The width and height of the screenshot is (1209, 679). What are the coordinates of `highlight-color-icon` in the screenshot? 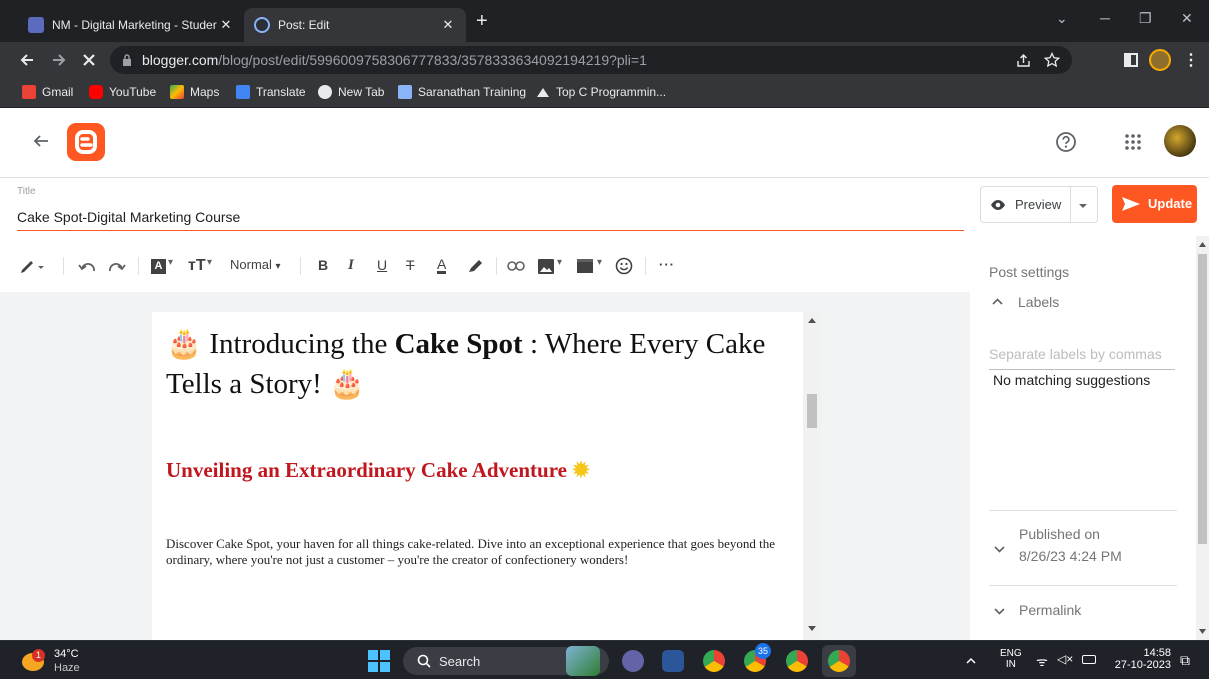 It's located at (475, 267).